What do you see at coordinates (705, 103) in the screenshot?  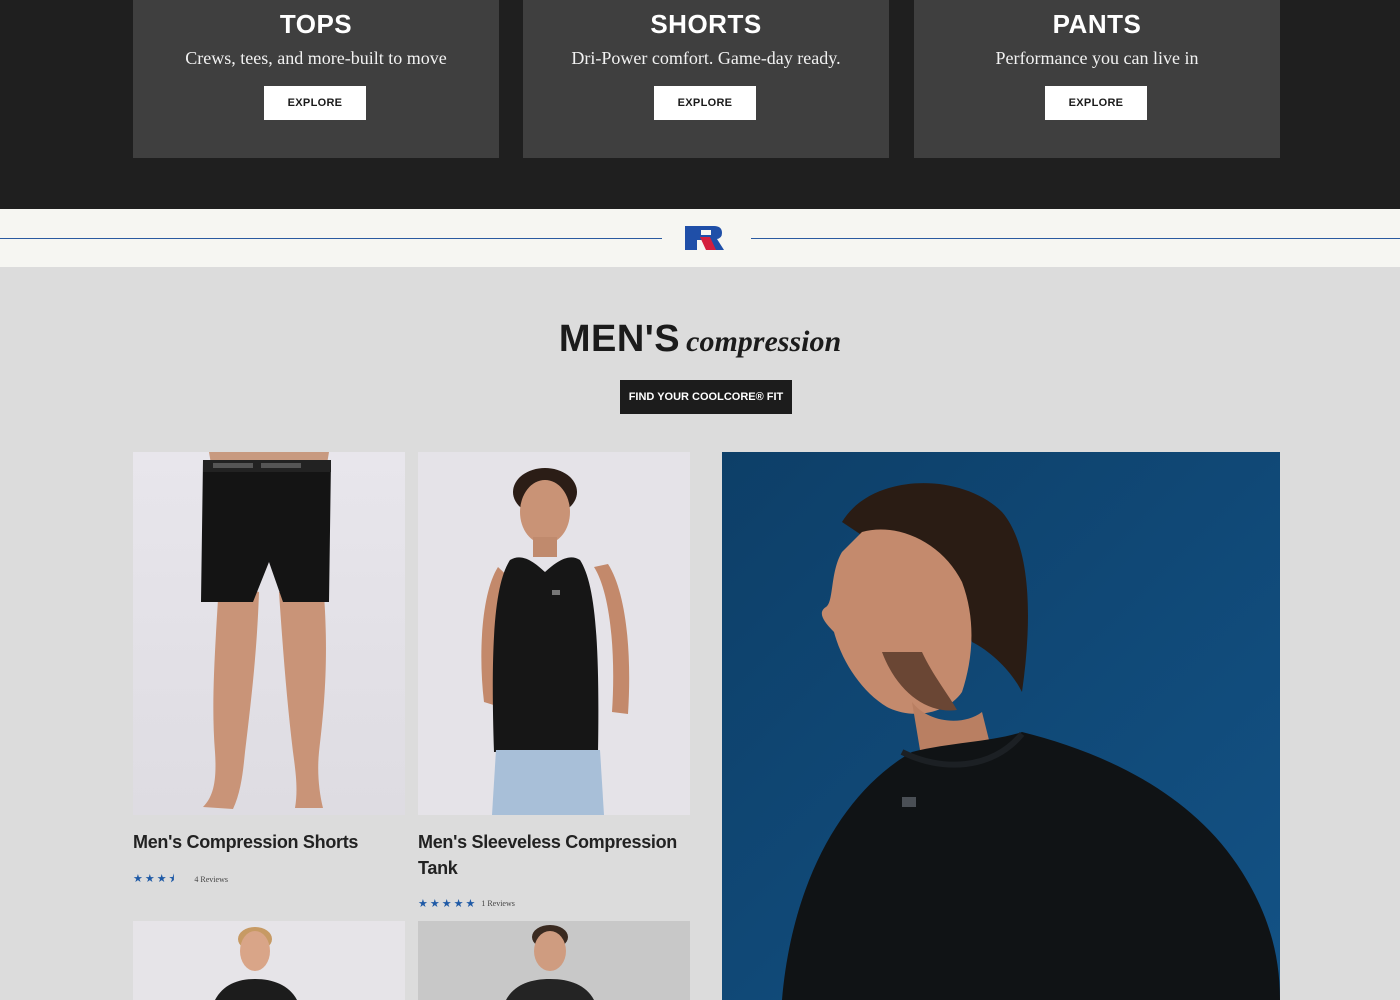 I see `explore-shorts-button: EXPLORE` at bounding box center [705, 103].